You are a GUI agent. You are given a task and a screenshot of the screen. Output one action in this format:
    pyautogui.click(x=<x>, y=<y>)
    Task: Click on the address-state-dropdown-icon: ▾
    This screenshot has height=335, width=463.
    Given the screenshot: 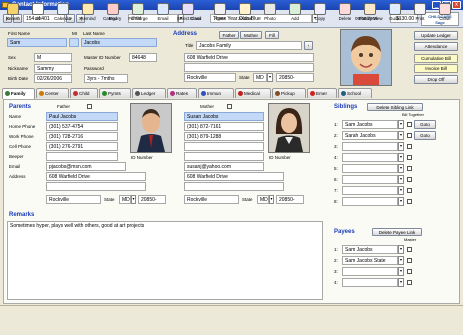 What is the action you would take?
    pyautogui.click(x=270, y=77)
    